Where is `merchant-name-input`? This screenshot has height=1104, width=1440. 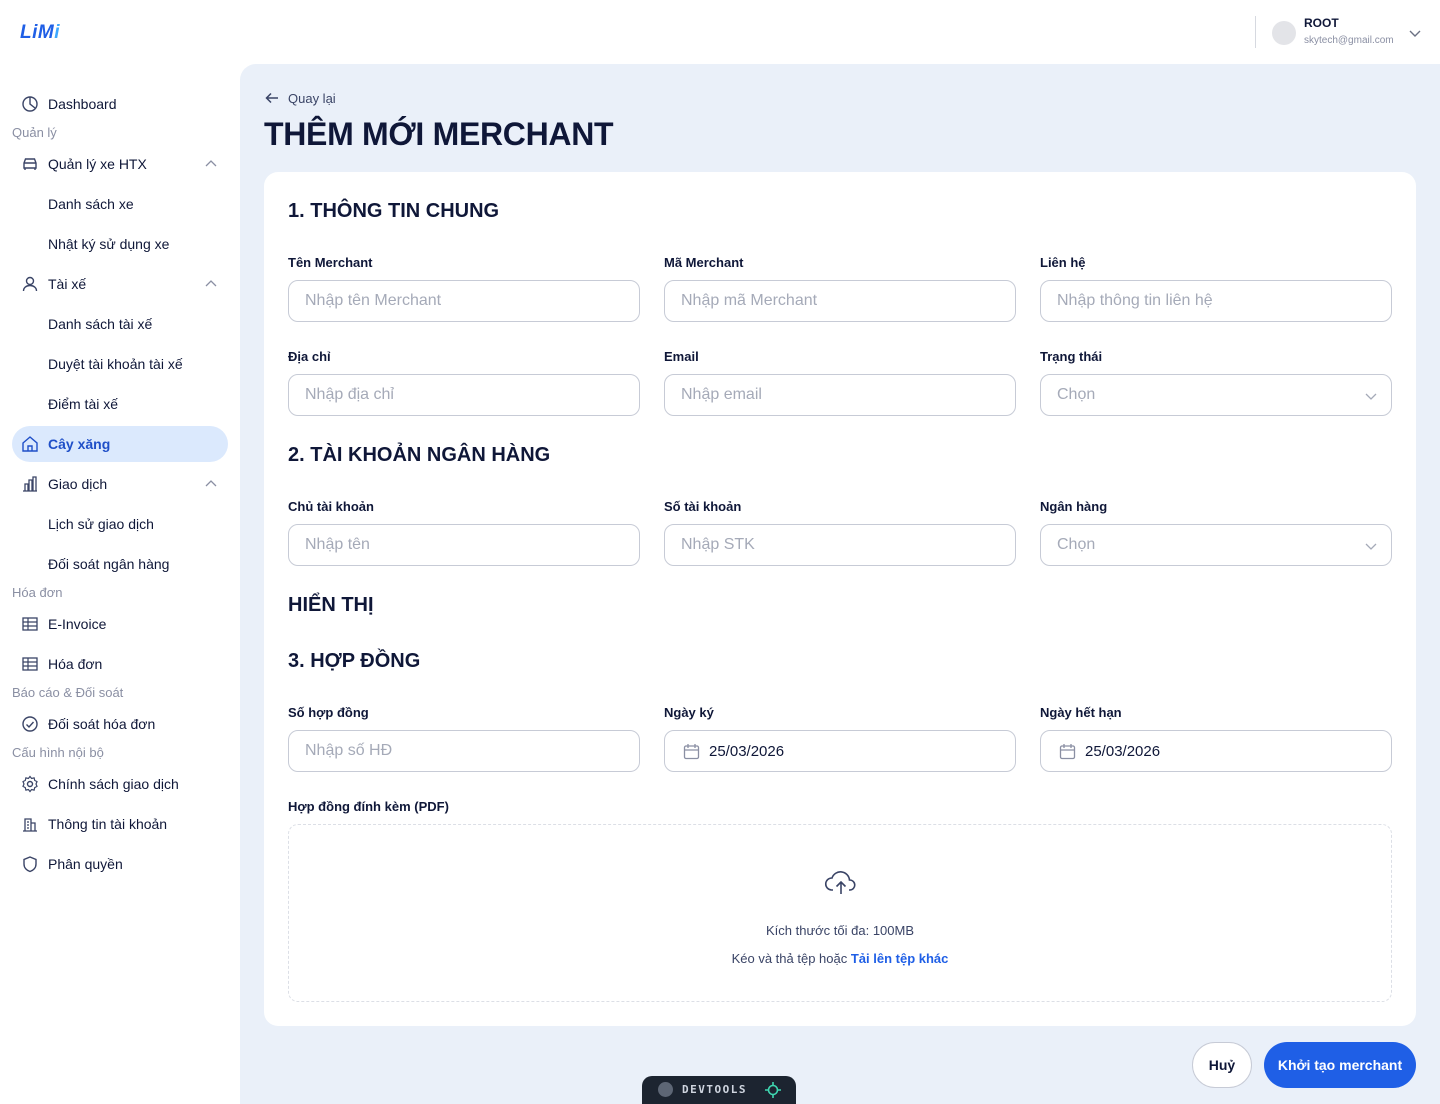 merchant-name-input is located at coordinates (464, 301).